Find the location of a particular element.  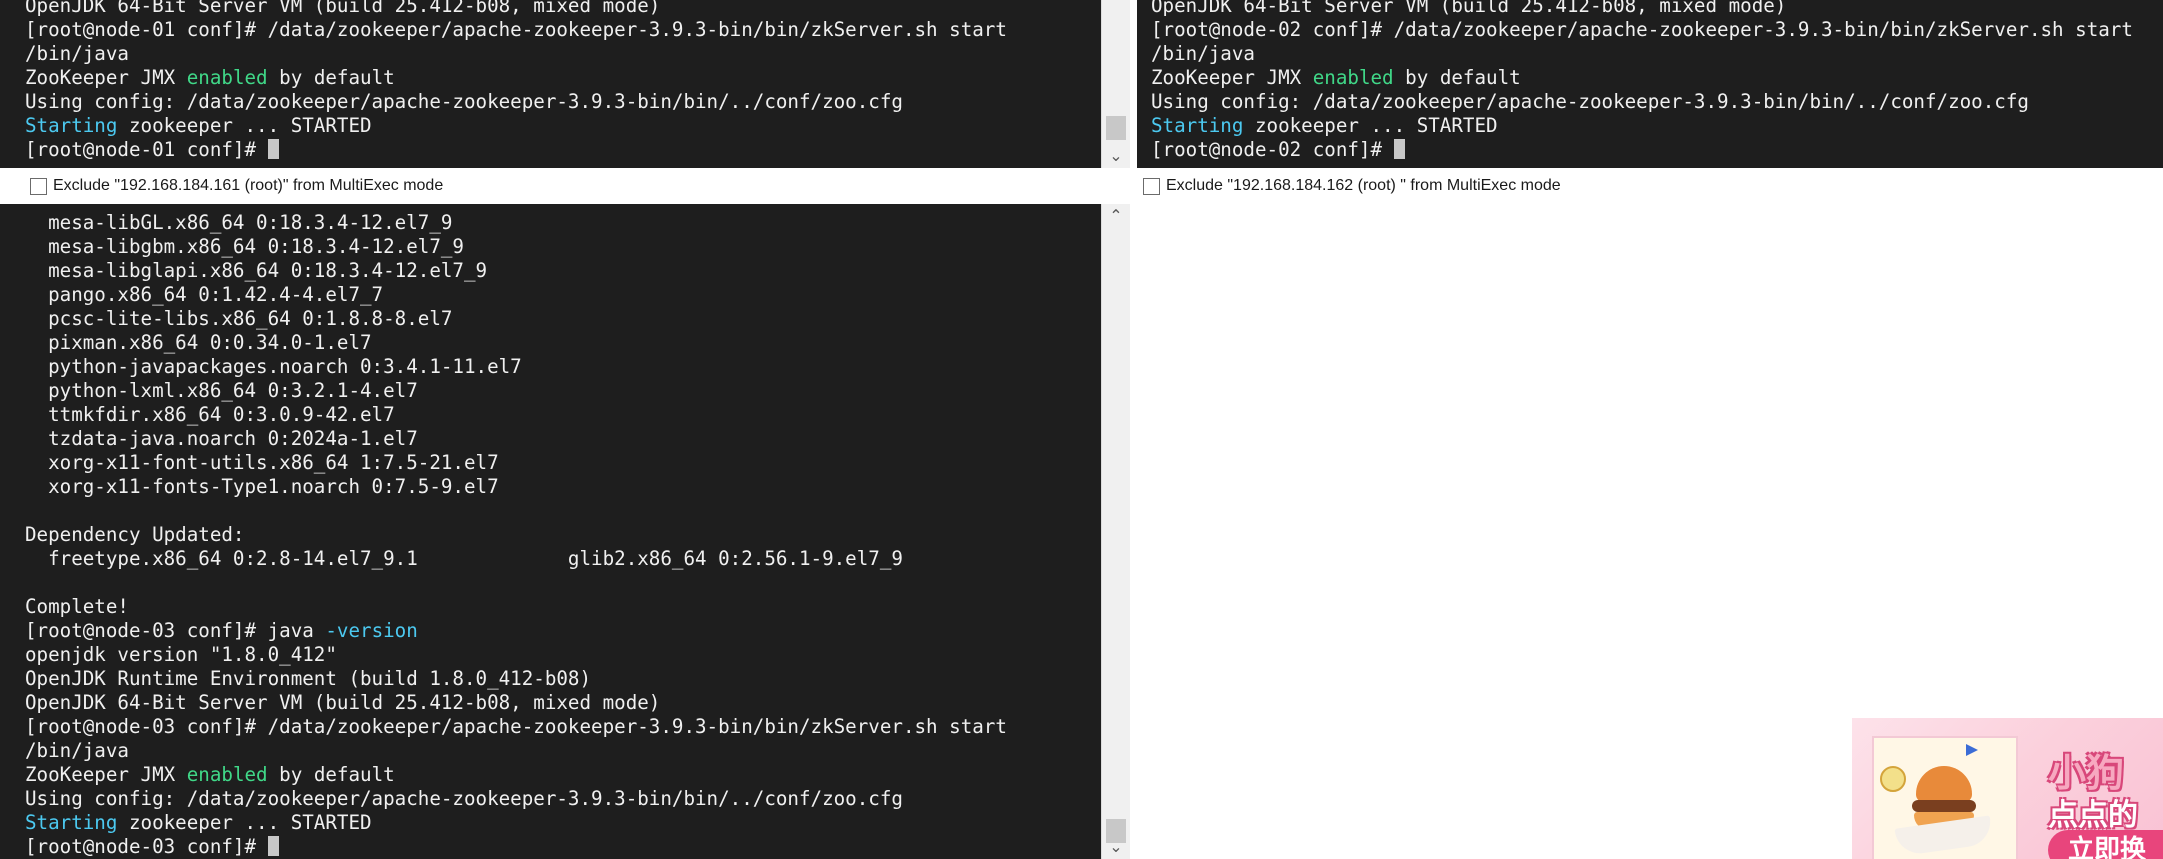

ad-banner: 小狗 点点的 立即换 is located at coordinates (2007, 788).